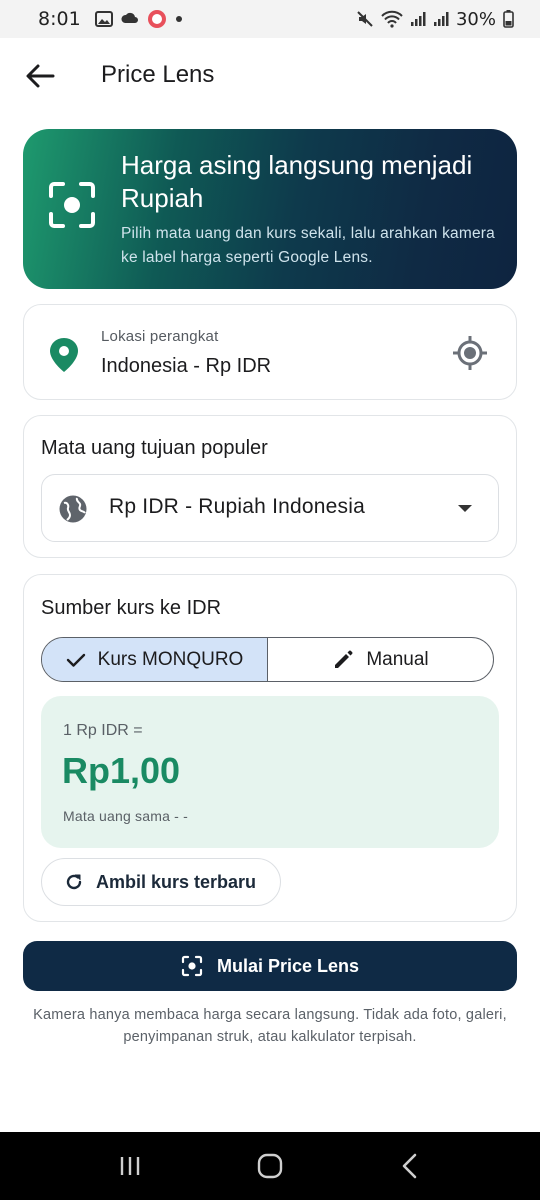 The height and width of the screenshot is (1200, 540). Describe the element at coordinates (130, 19) in the screenshot. I see `weather-notification-icon` at that location.